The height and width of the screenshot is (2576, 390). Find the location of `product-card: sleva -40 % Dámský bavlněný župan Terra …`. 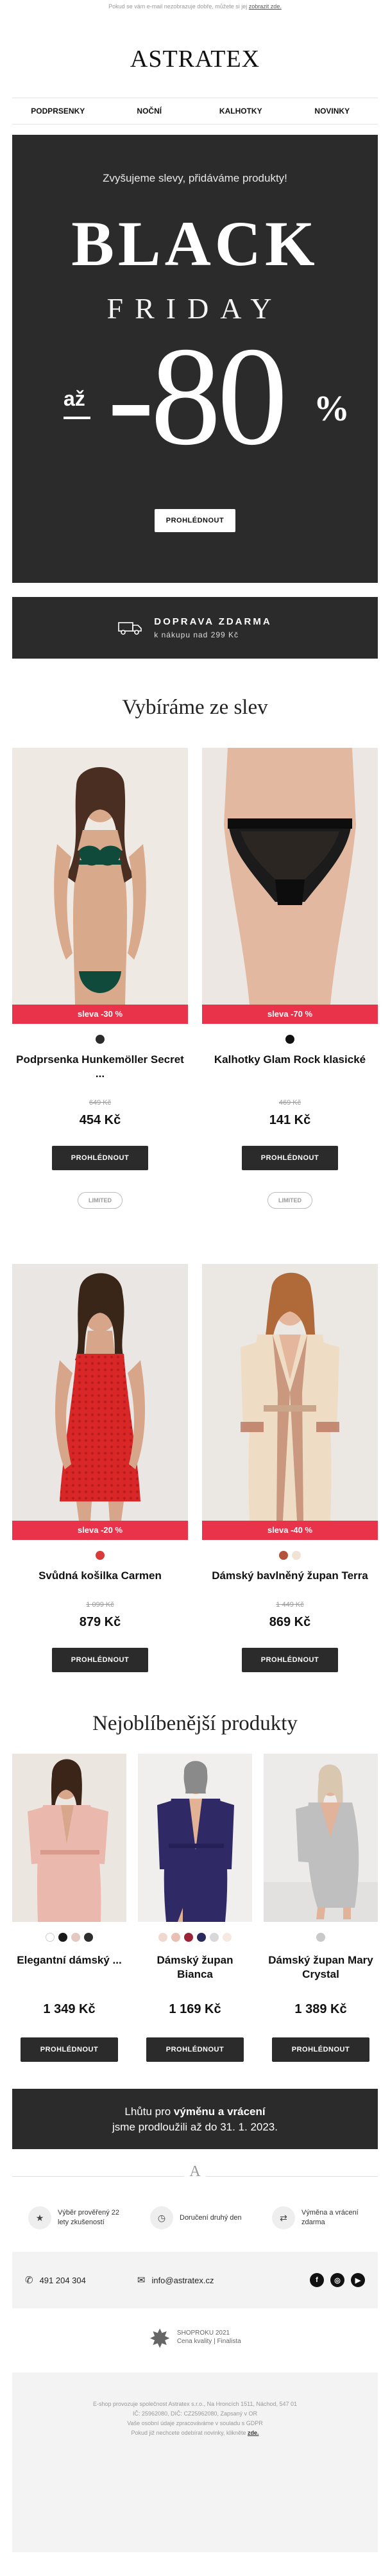

product-card: sleva -40 % Dámský bavlněný župan Terra … is located at coordinates (290, 1468).